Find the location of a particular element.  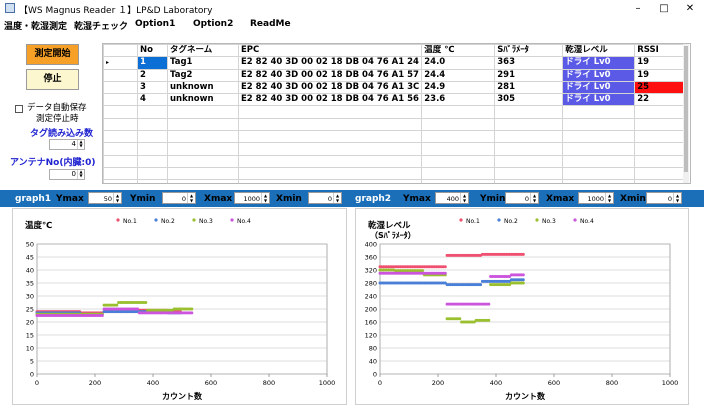

menu-humidity-check: 乾湿チェック is located at coordinates (101, 25).